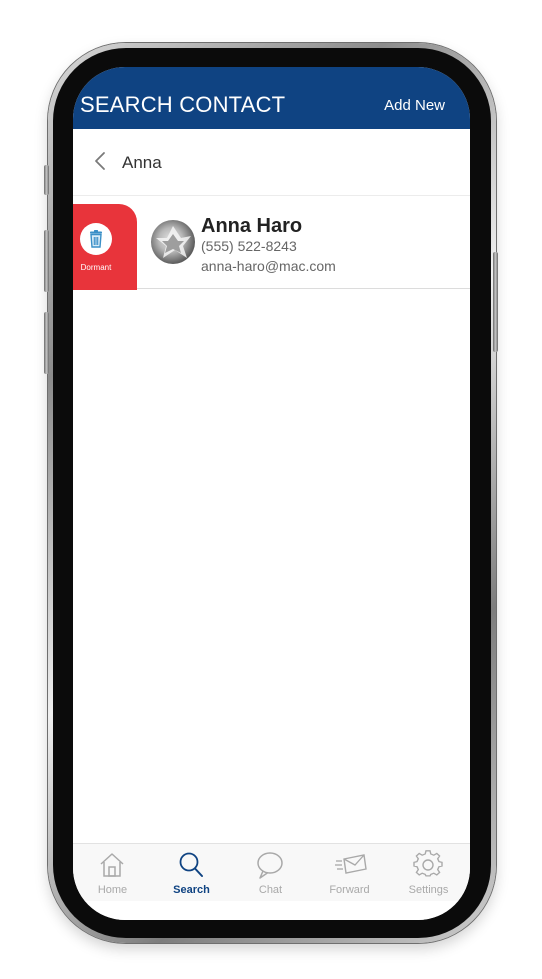 The width and height of the screenshot is (542, 979). What do you see at coordinates (101, 161) in the screenshot?
I see `chevron-left-icon` at bounding box center [101, 161].